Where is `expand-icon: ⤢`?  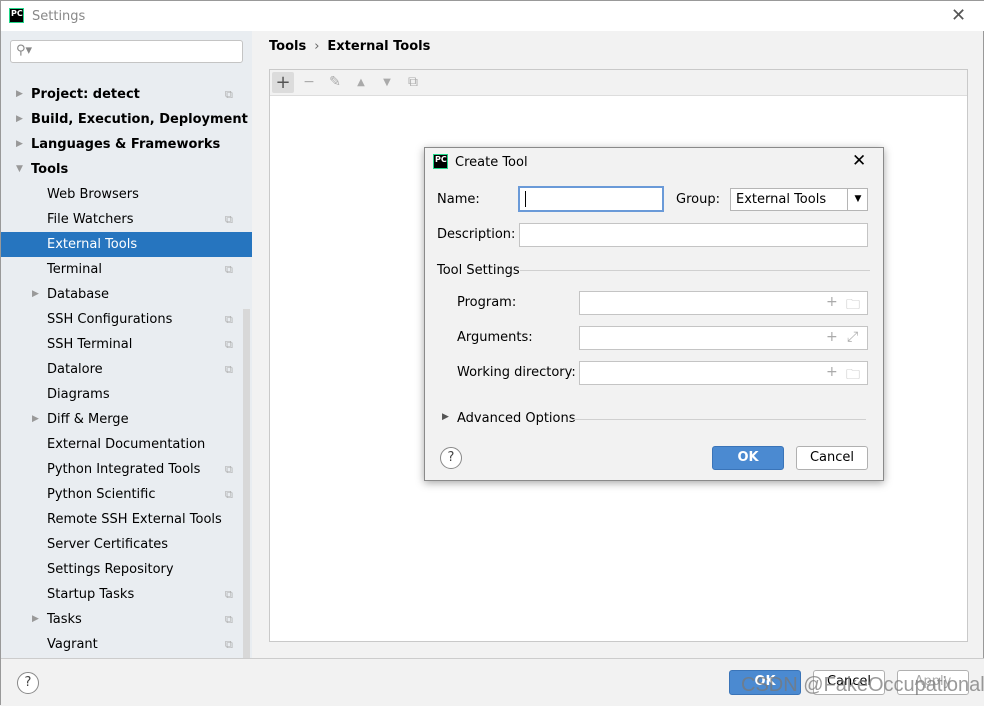
expand-icon: ⤢ is located at coordinates (852, 337).